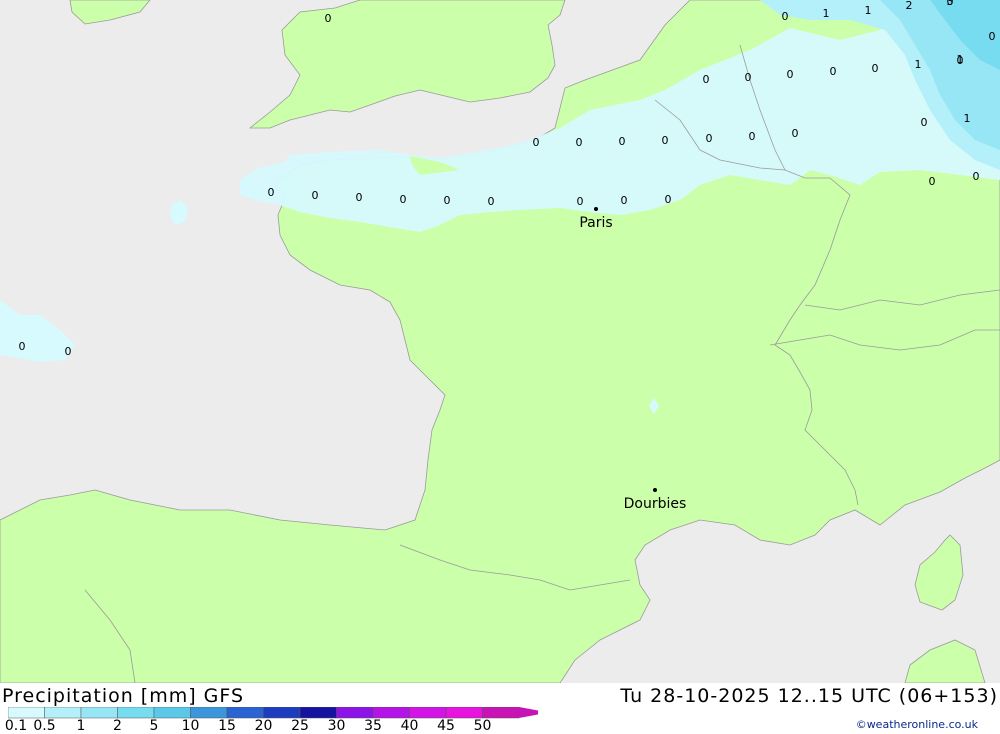 Image resolution: width=1000 pixels, height=734 pixels. I want to click on legend-label: 50, so click(482, 726).